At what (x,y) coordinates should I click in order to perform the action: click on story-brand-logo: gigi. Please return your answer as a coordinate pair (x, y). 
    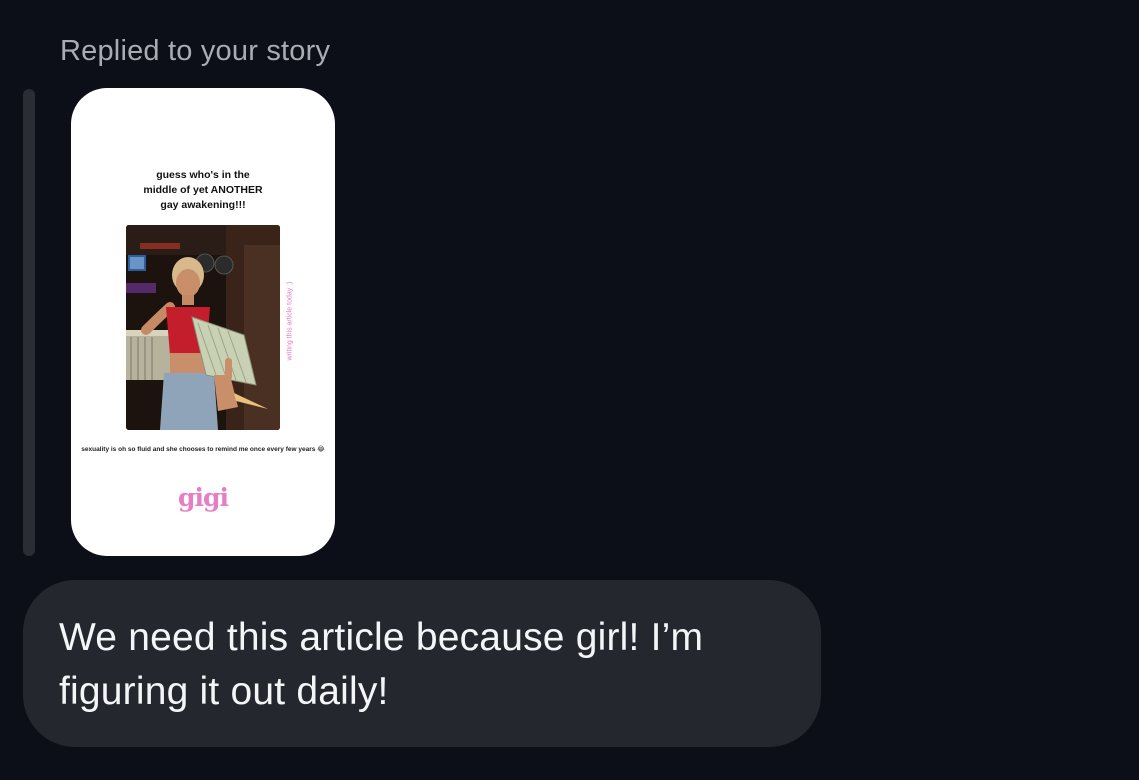
    Looking at the image, I should click on (203, 497).